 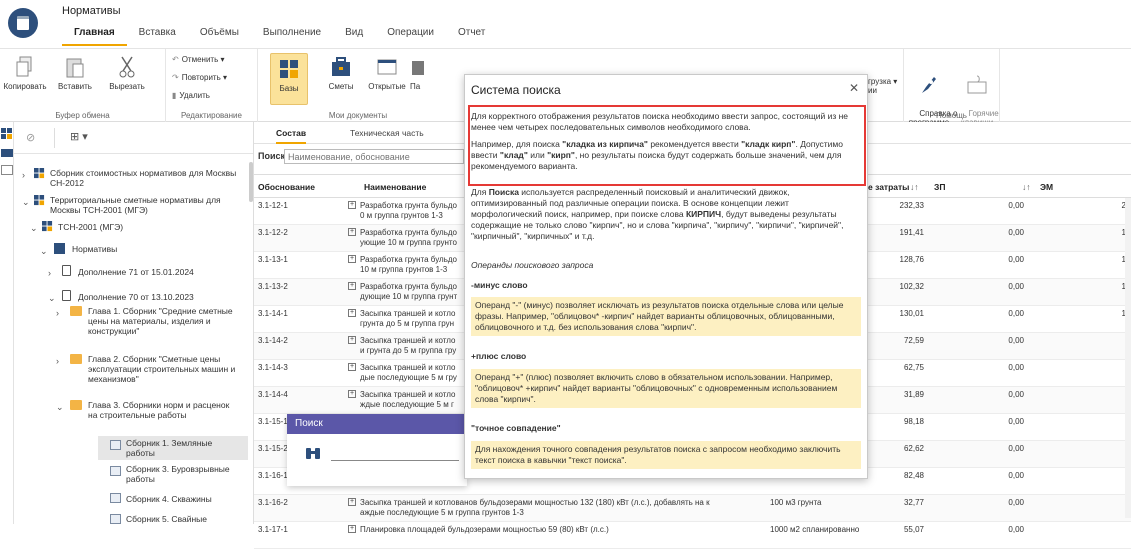 What do you see at coordinates (273, 205) in the screenshot?
I see `row-code: 3.1-12-1` at bounding box center [273, 205].